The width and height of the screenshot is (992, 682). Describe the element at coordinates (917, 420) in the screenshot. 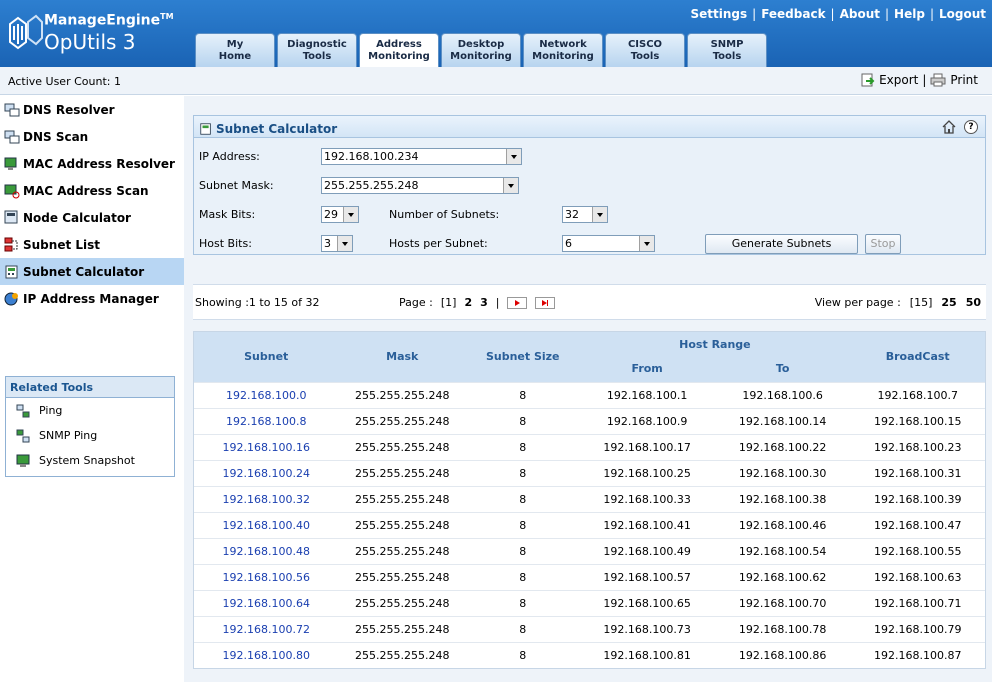

I see `cell-broadcast: 192.168.100.15` at that location.